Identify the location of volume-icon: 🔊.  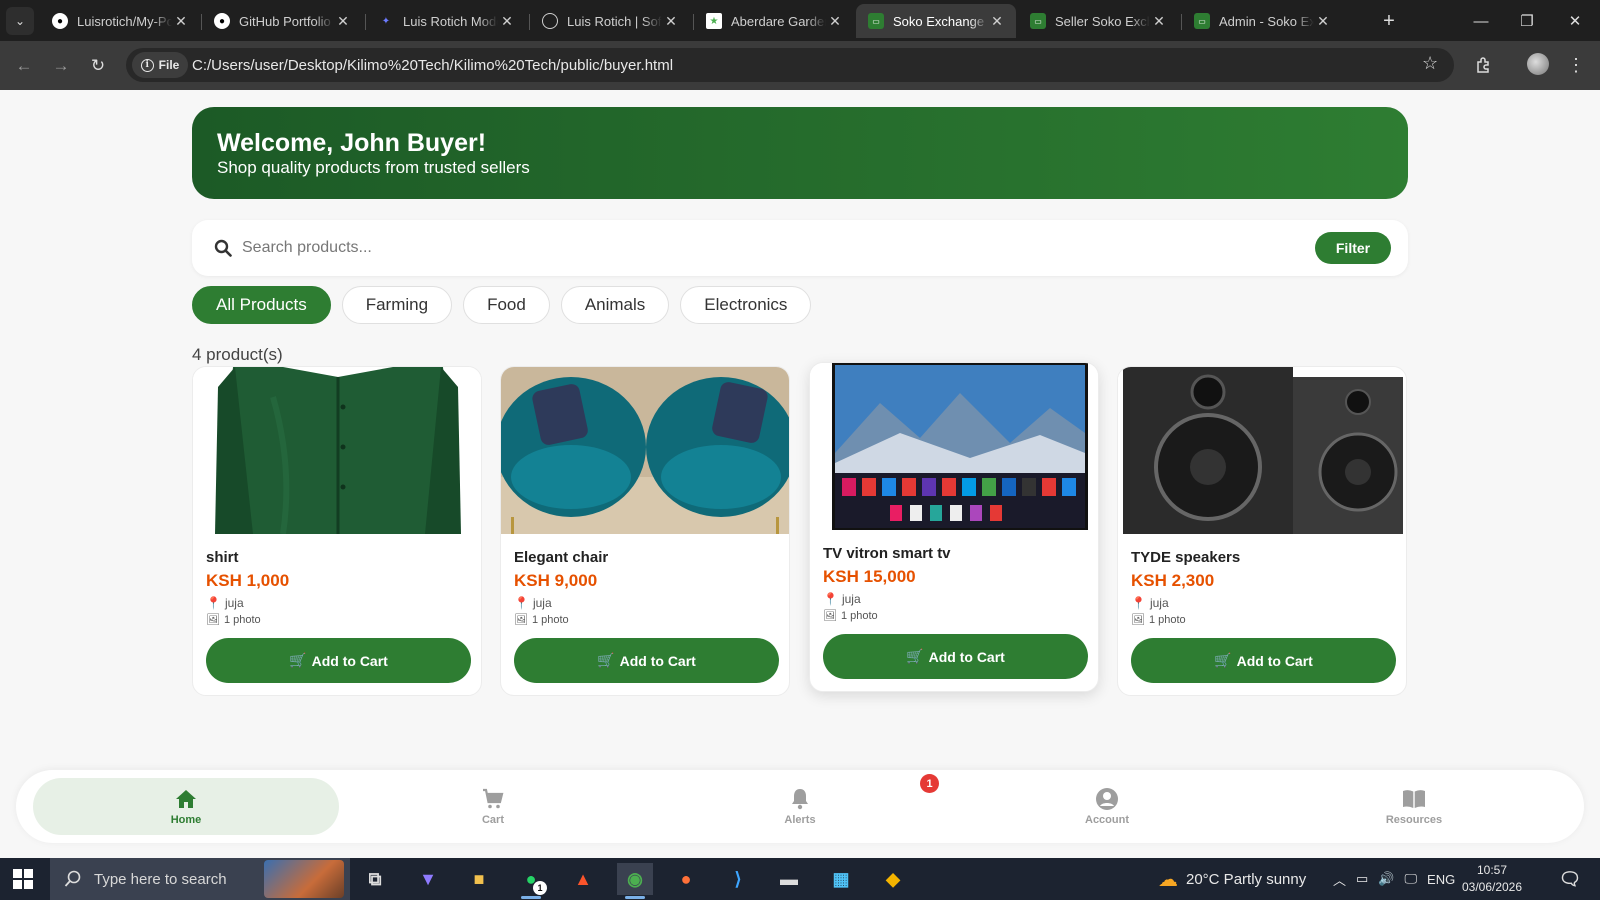
(1386, 879).